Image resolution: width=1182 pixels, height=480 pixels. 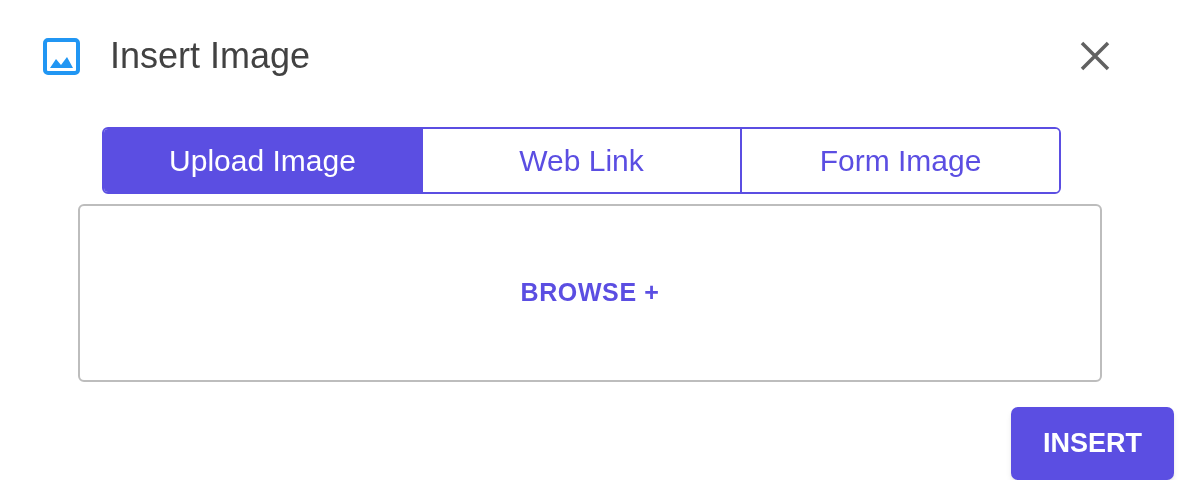 What do you see at coordinates (1095, 56) in the screenshot?
I see `close-button` at bounding box center [1095, 56].